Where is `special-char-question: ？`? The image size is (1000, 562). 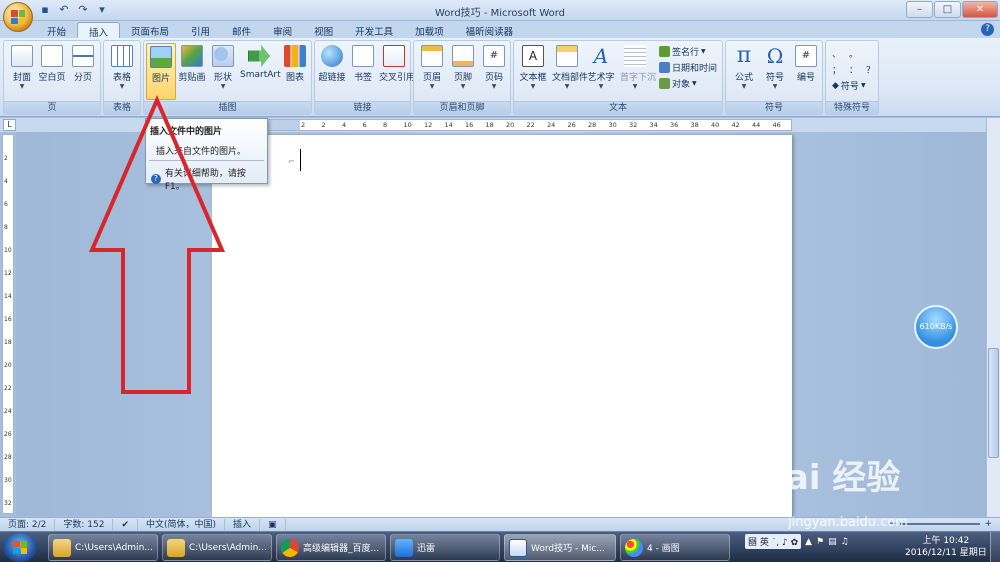
special-char-question: ？ is located at coordinates (870, 69).